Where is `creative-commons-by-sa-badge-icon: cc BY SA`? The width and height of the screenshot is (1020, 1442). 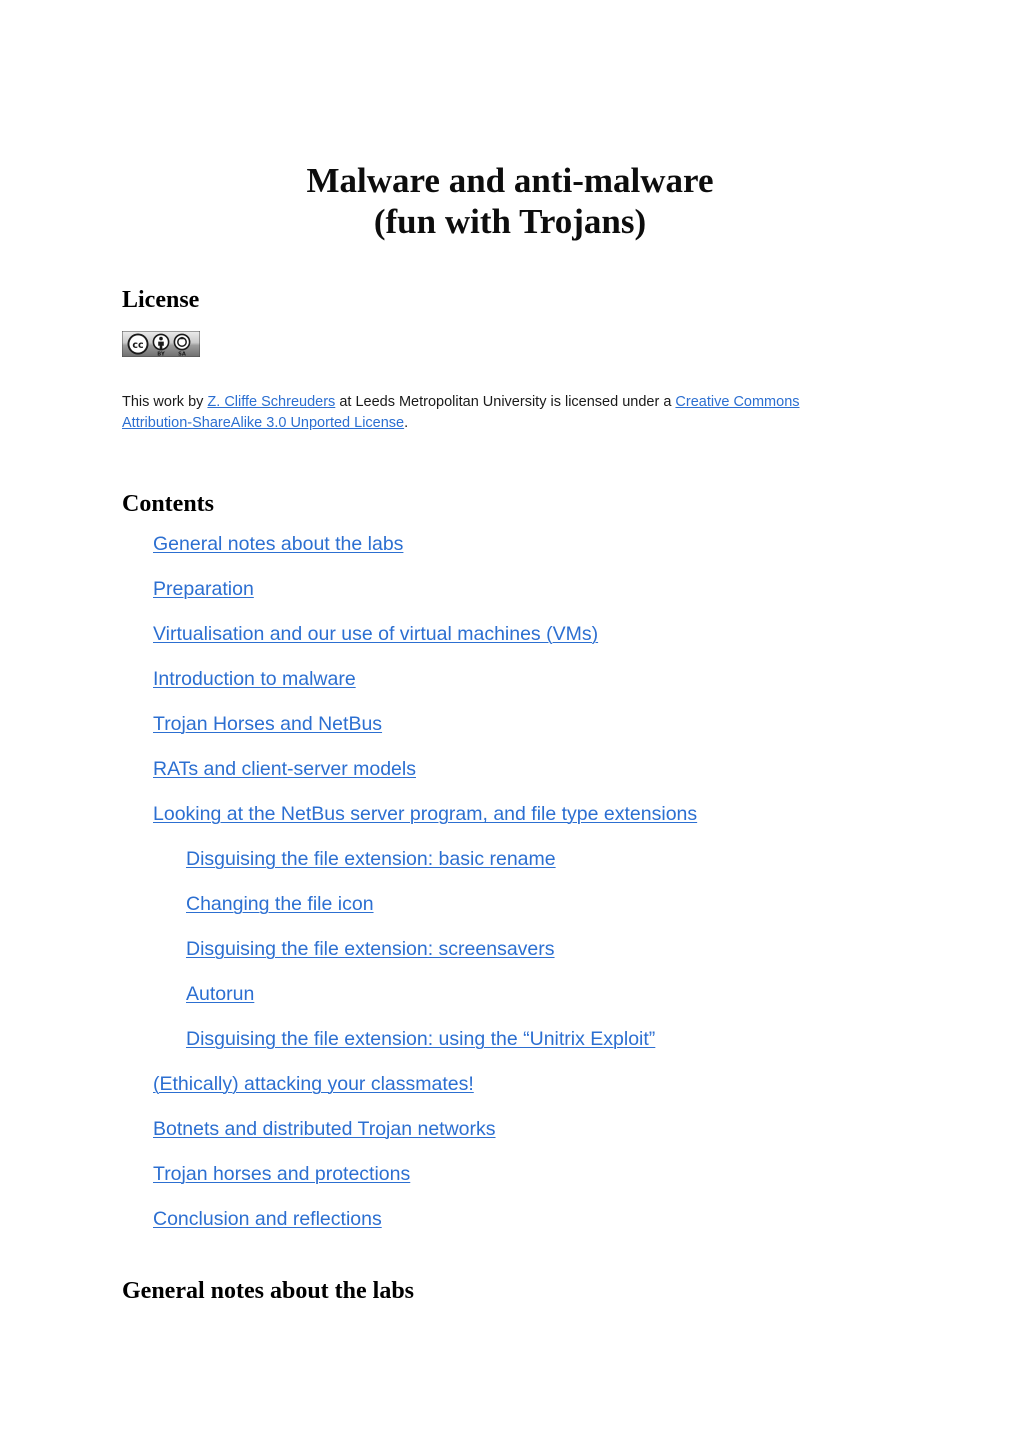 creative-commons-by-sa-badge-icon: cc BY SA is located at coordinates (161, 344).